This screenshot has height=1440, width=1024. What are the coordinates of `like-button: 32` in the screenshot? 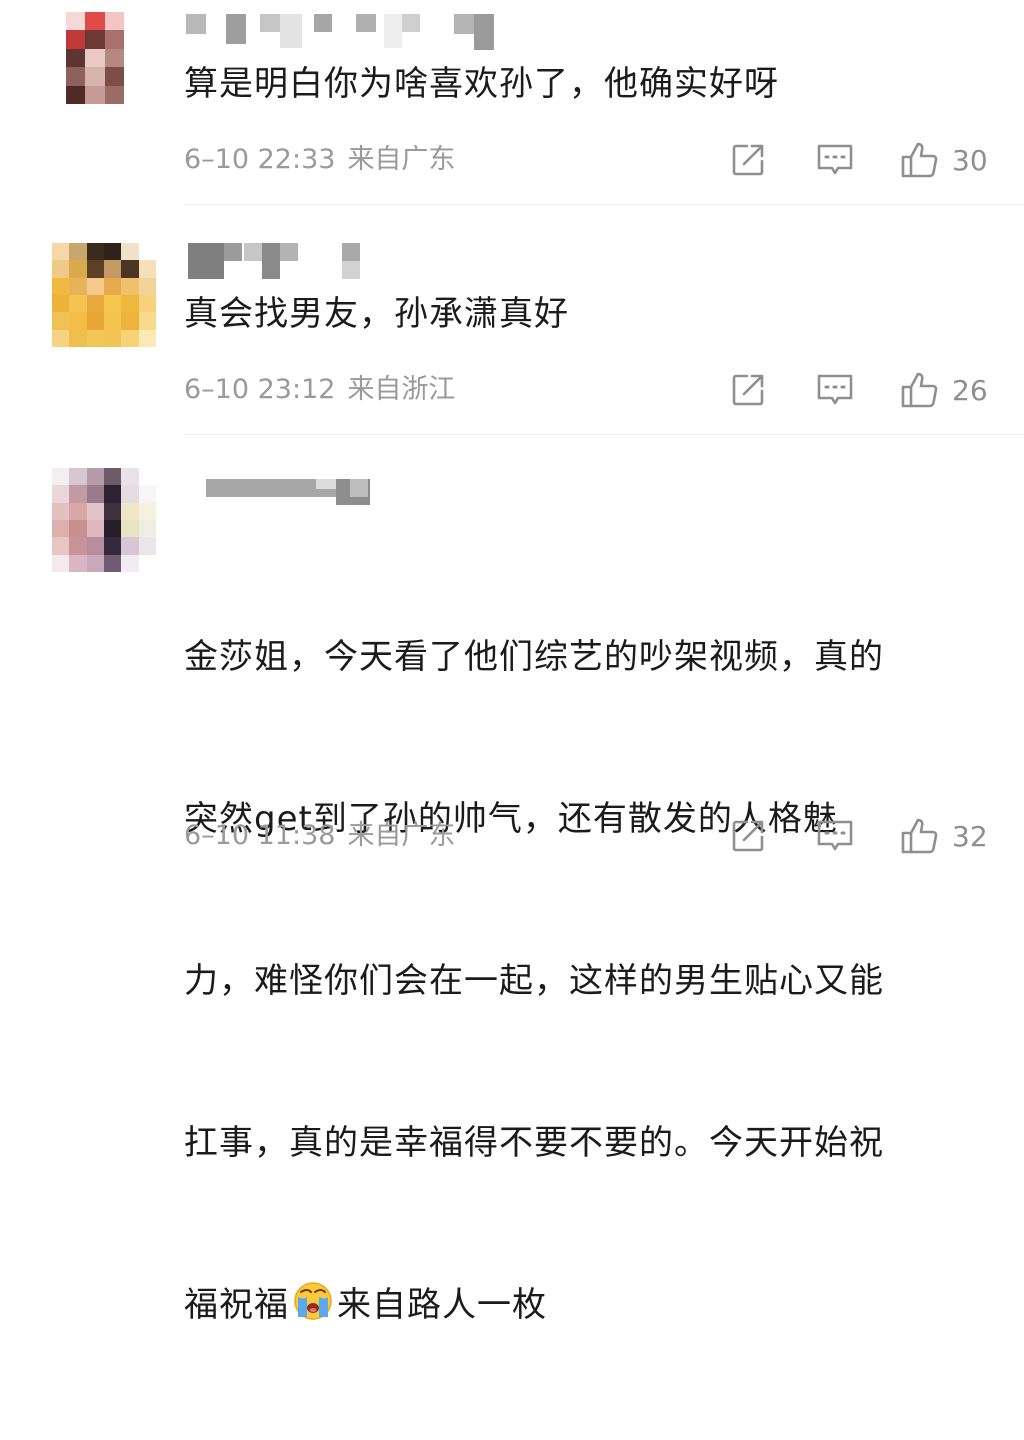 It's located at (944, 836).